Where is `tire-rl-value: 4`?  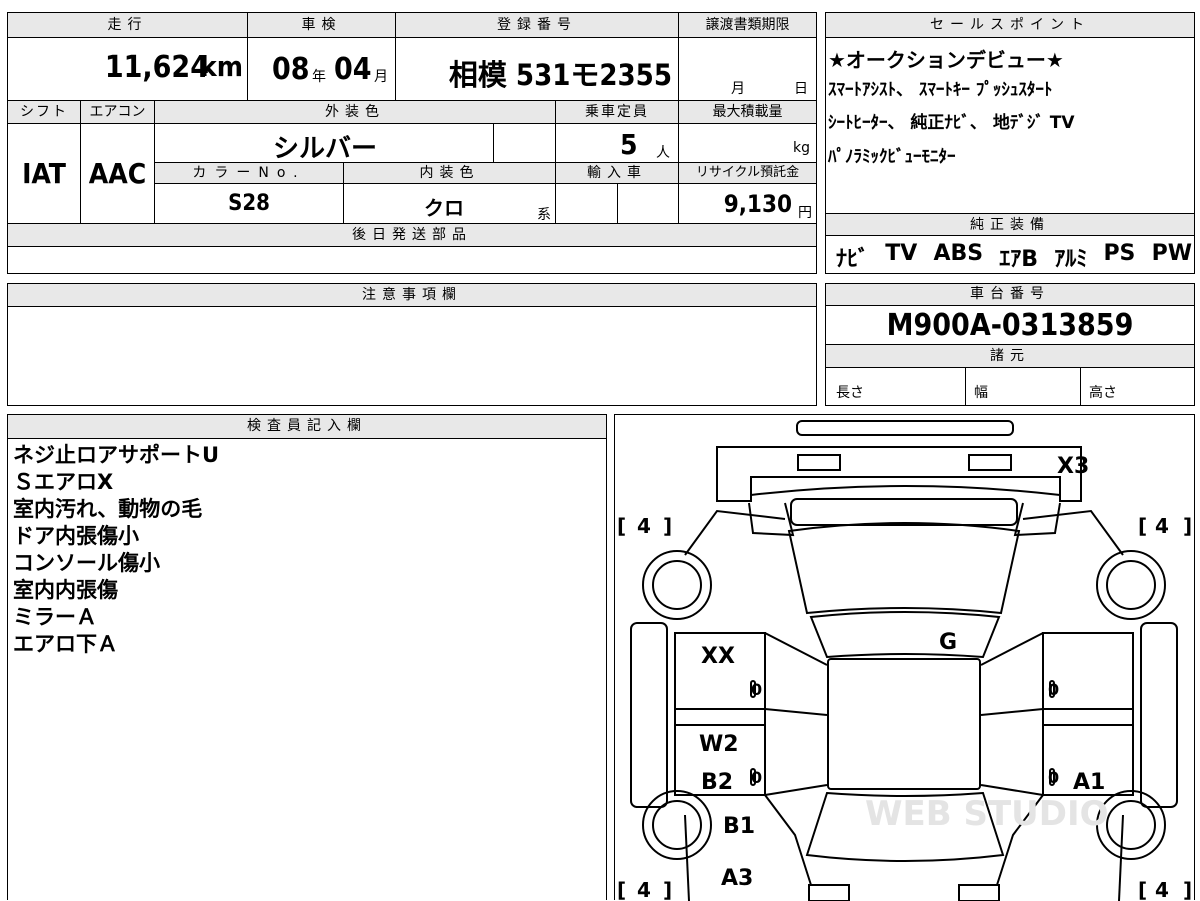 tire-rl-value: 4 is located at coordinates (644, 889).